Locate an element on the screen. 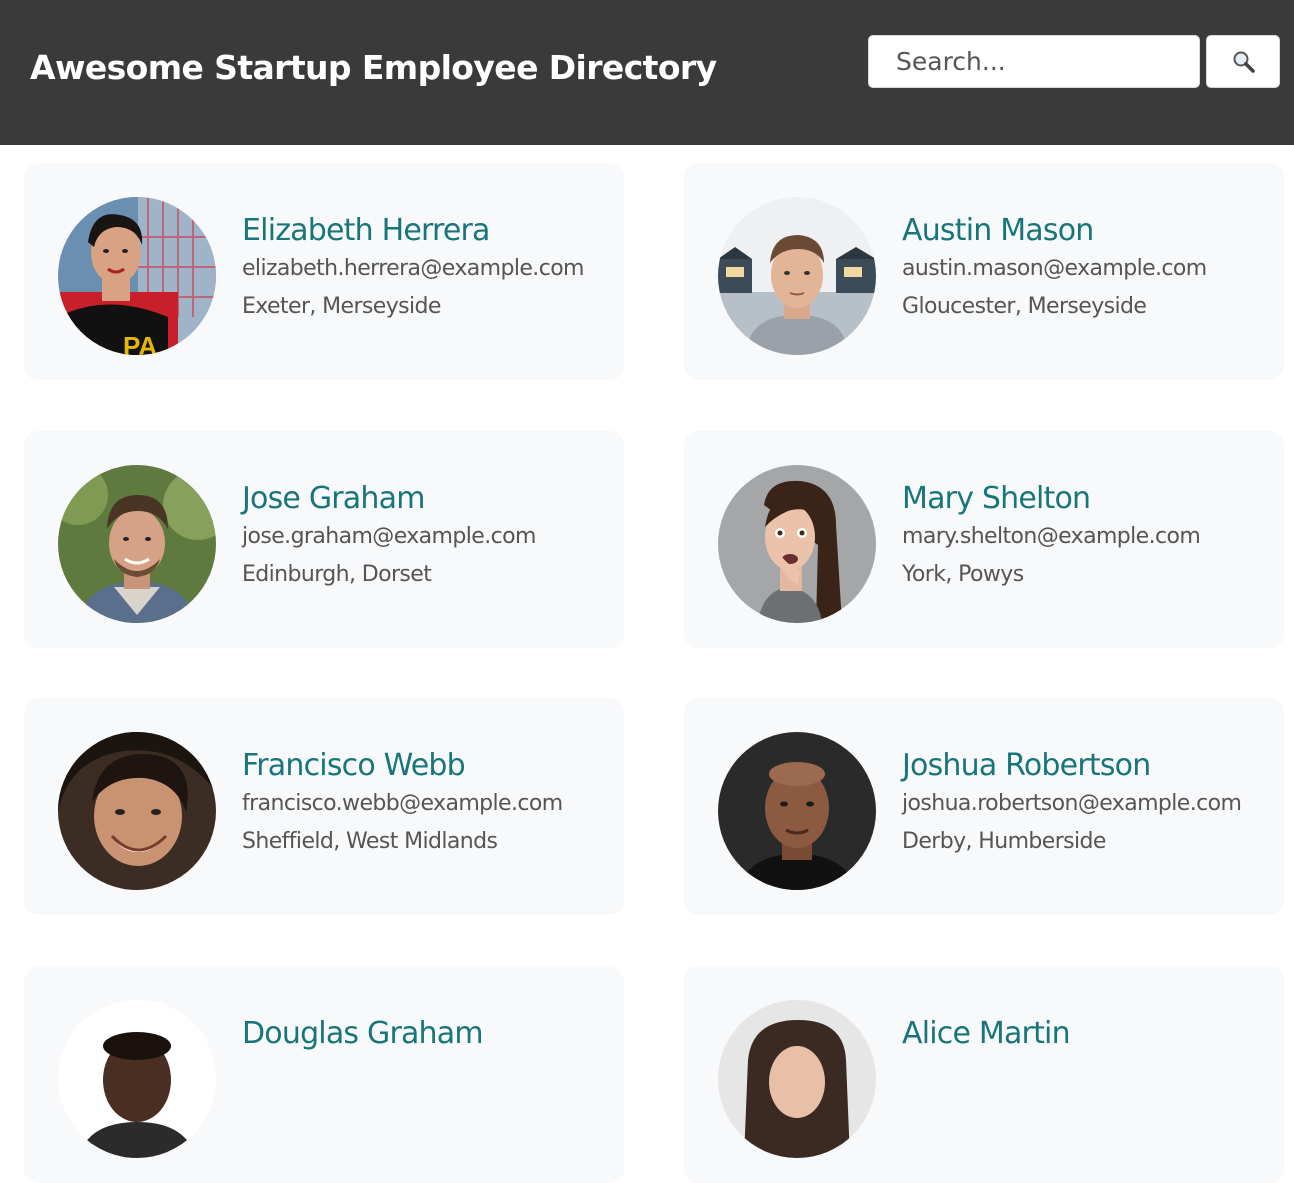 Image resolution: width=1294 pixels, height=1183 pixels. search-button is located at coordinates (1243, 61).